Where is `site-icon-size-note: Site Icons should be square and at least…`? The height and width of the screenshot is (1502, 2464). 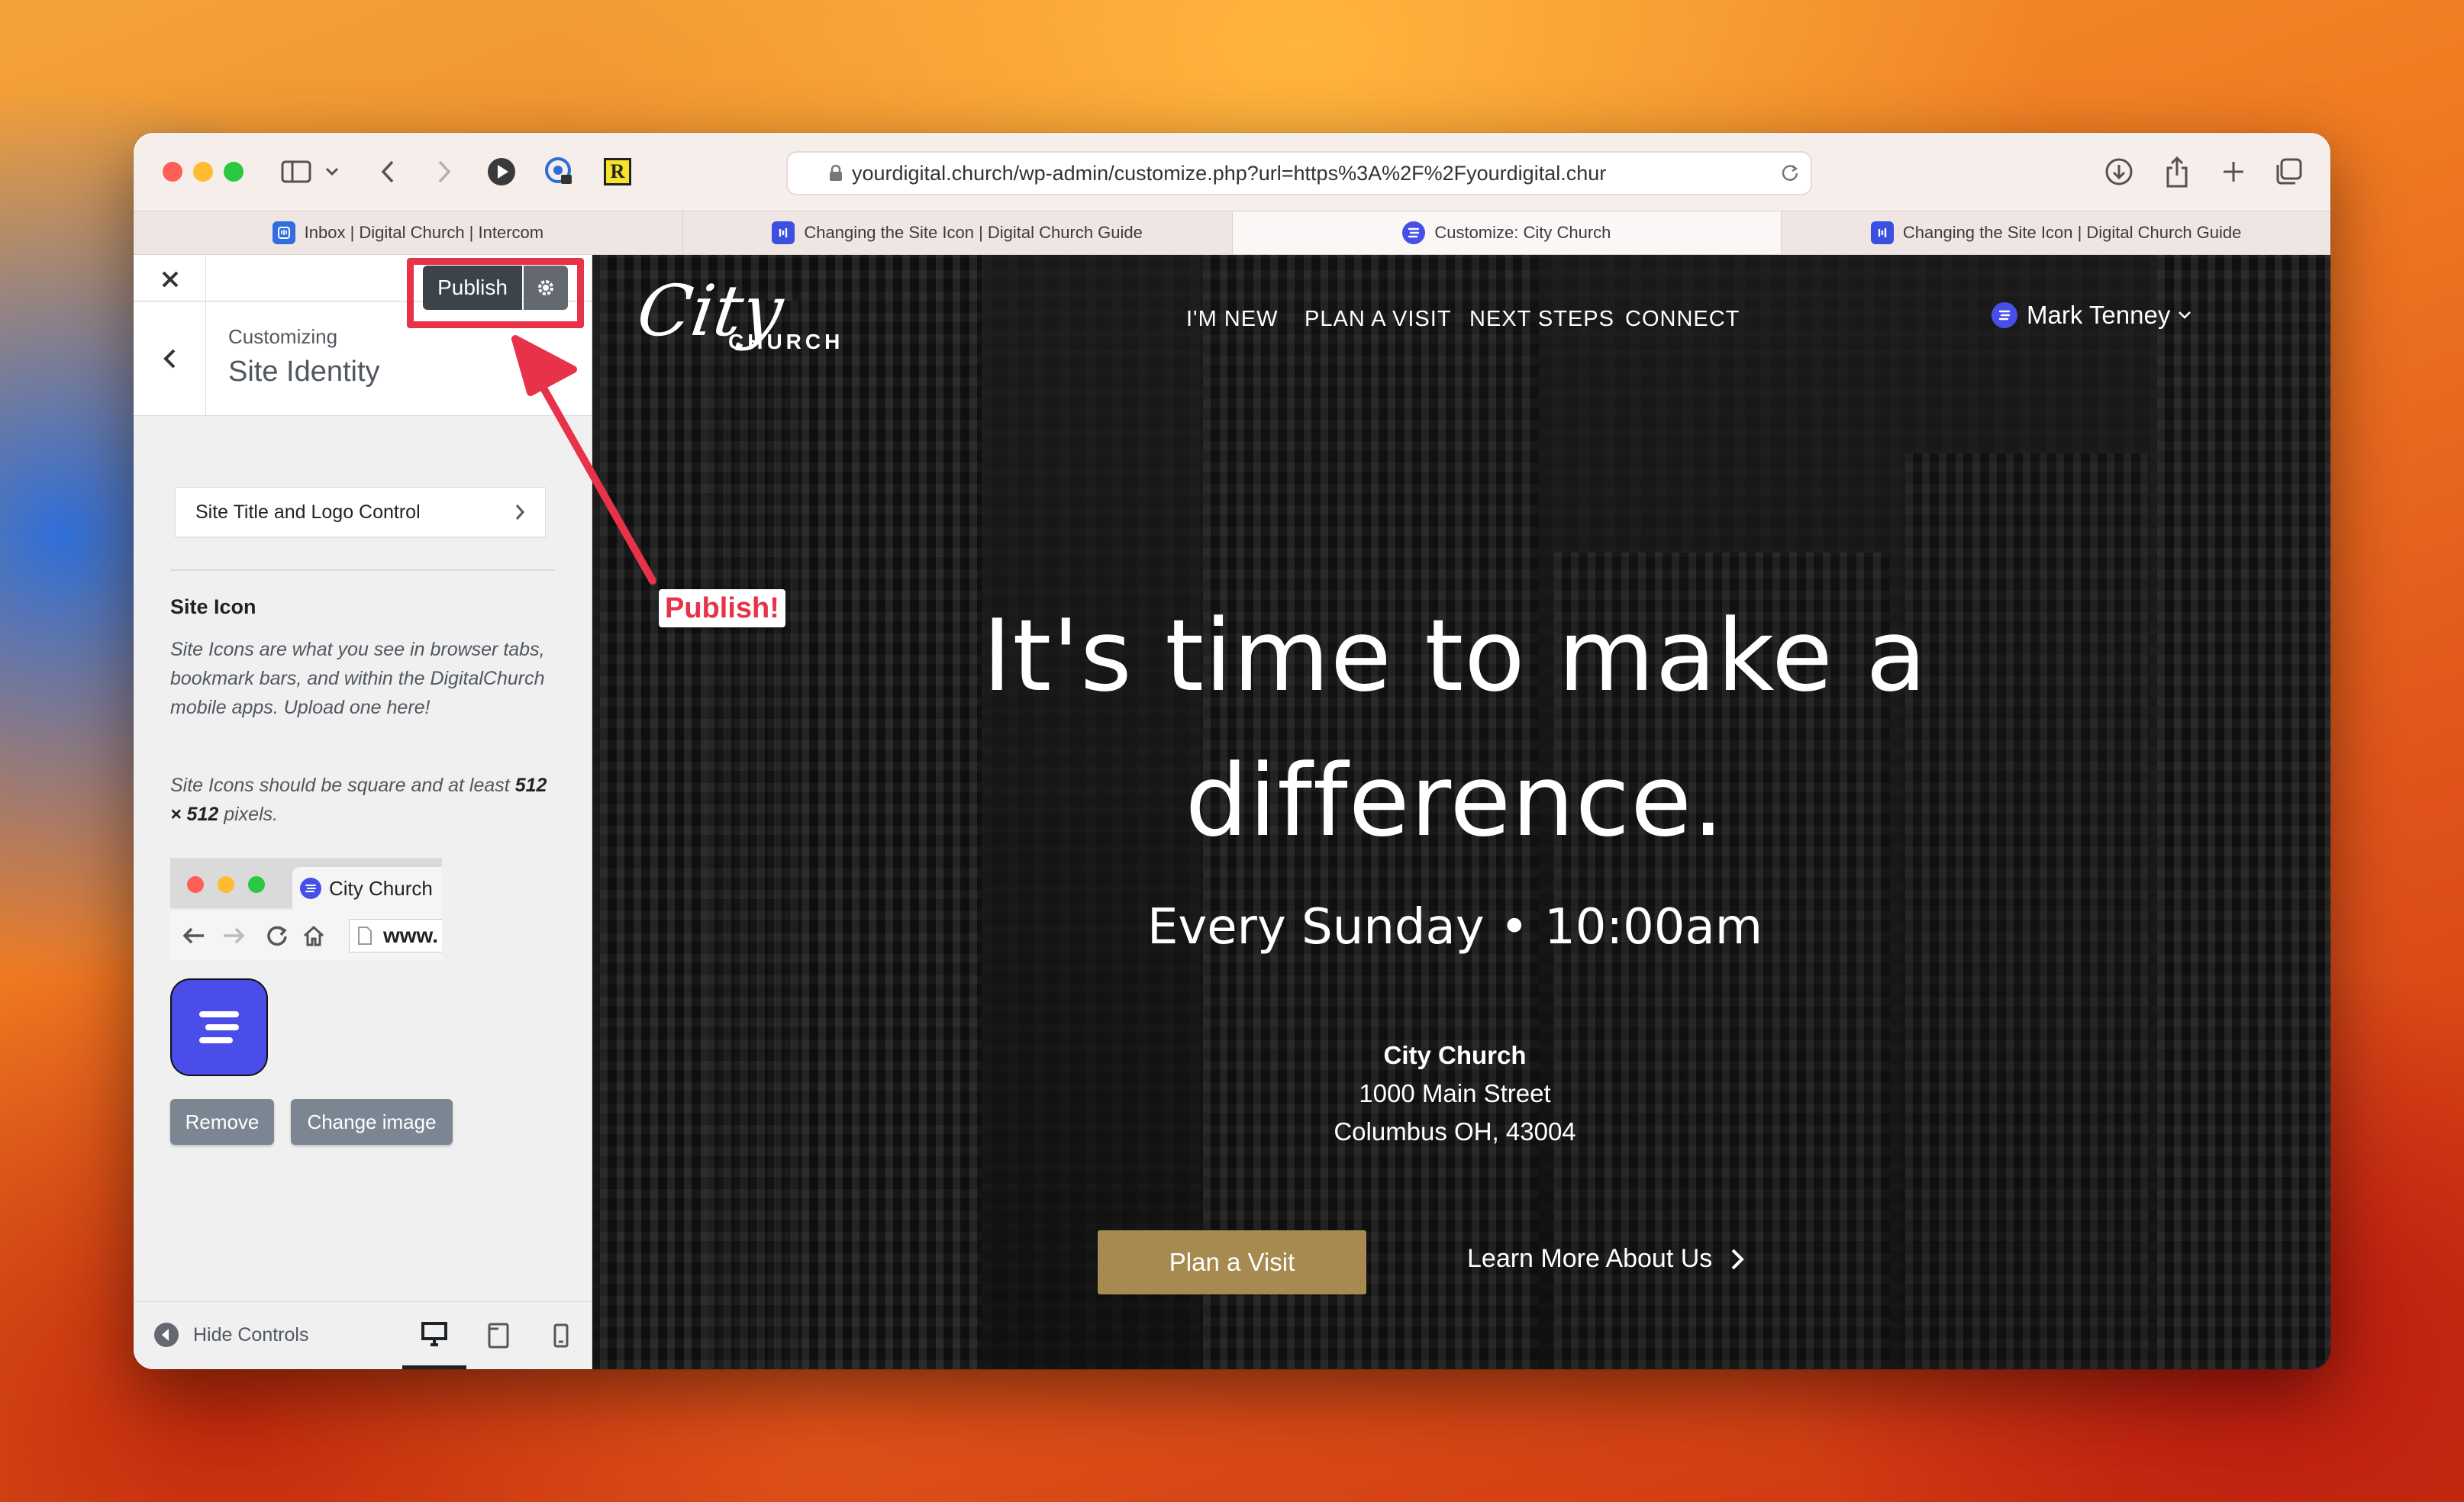 site-icon-size-note: Site Icons should be square and at least… is located at coordinates (359, 800).